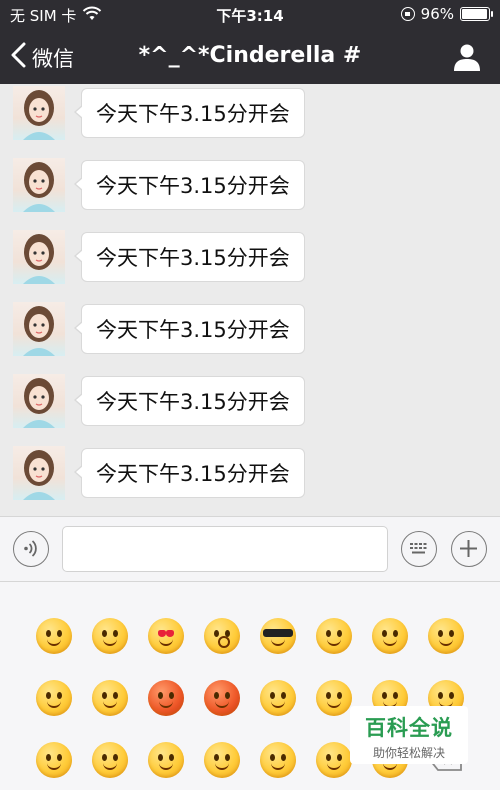  What do you see at coordinates (166, 760) in the screenshot?
I see `dizzy-emoji` at bounding box center [166, 760].